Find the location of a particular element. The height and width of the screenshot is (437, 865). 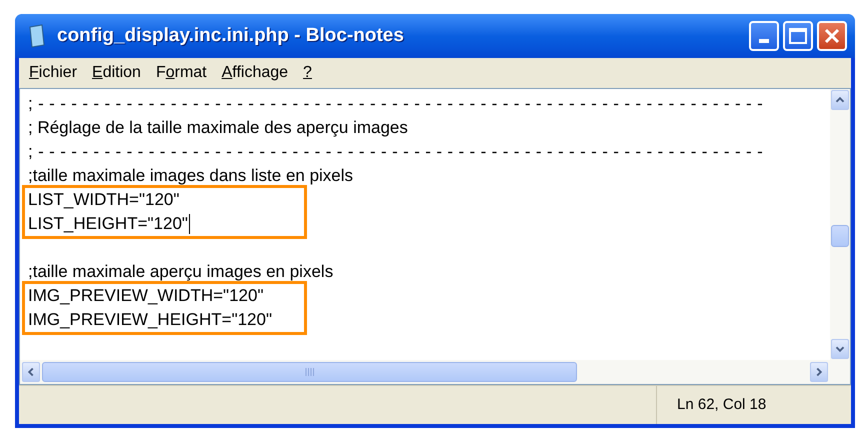

close-button is located at coordinates (832, 36).